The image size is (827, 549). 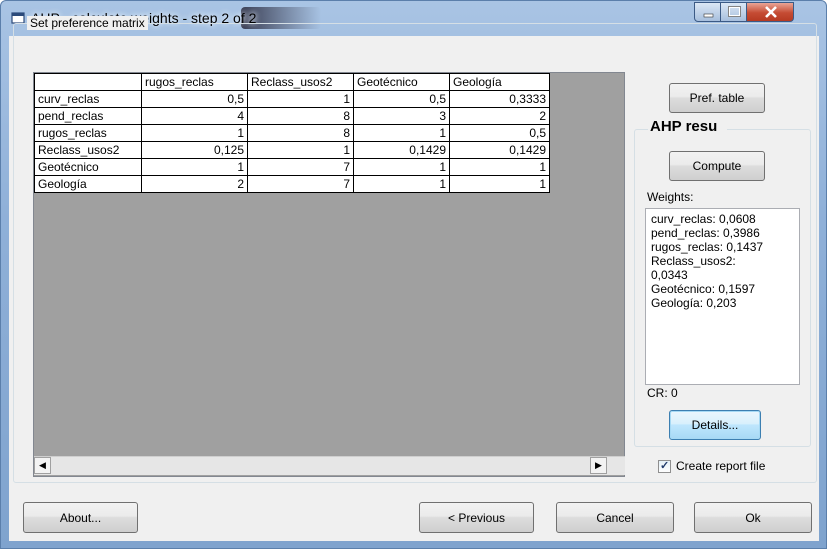 What do you see at coordinates (708, 15) in the screenshot?
I see `minimize-icon` at bounding box center [708, 15].